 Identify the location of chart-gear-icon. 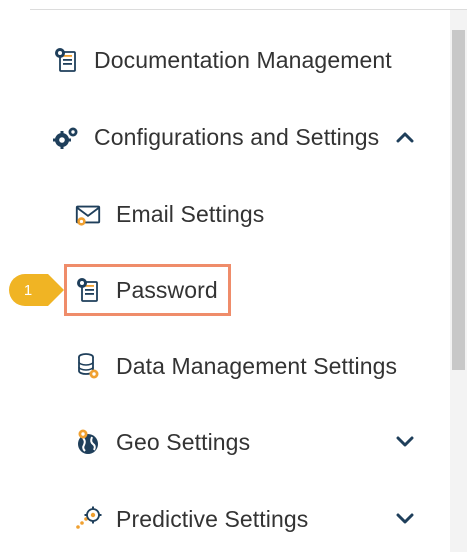
(88, 519).